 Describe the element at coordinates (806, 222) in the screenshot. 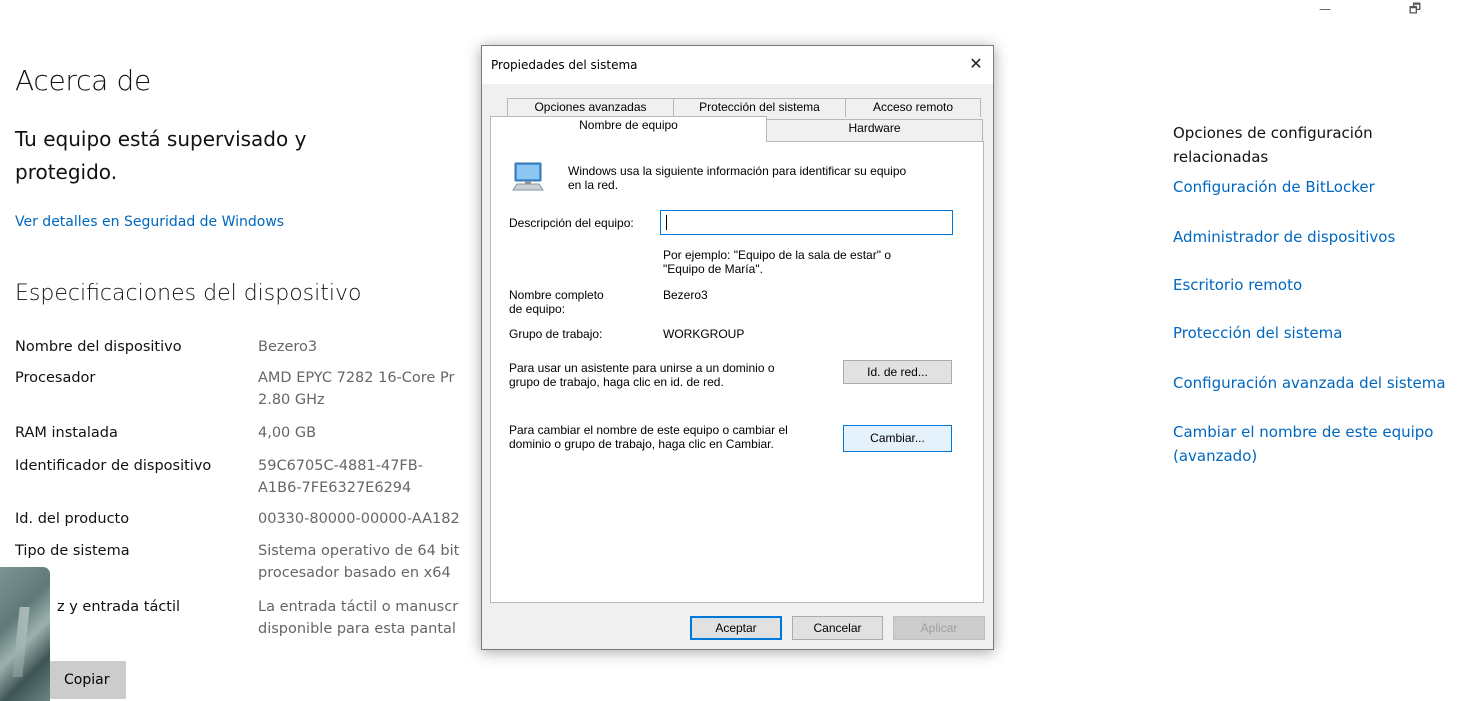

I see `computer-description-input` at that location.